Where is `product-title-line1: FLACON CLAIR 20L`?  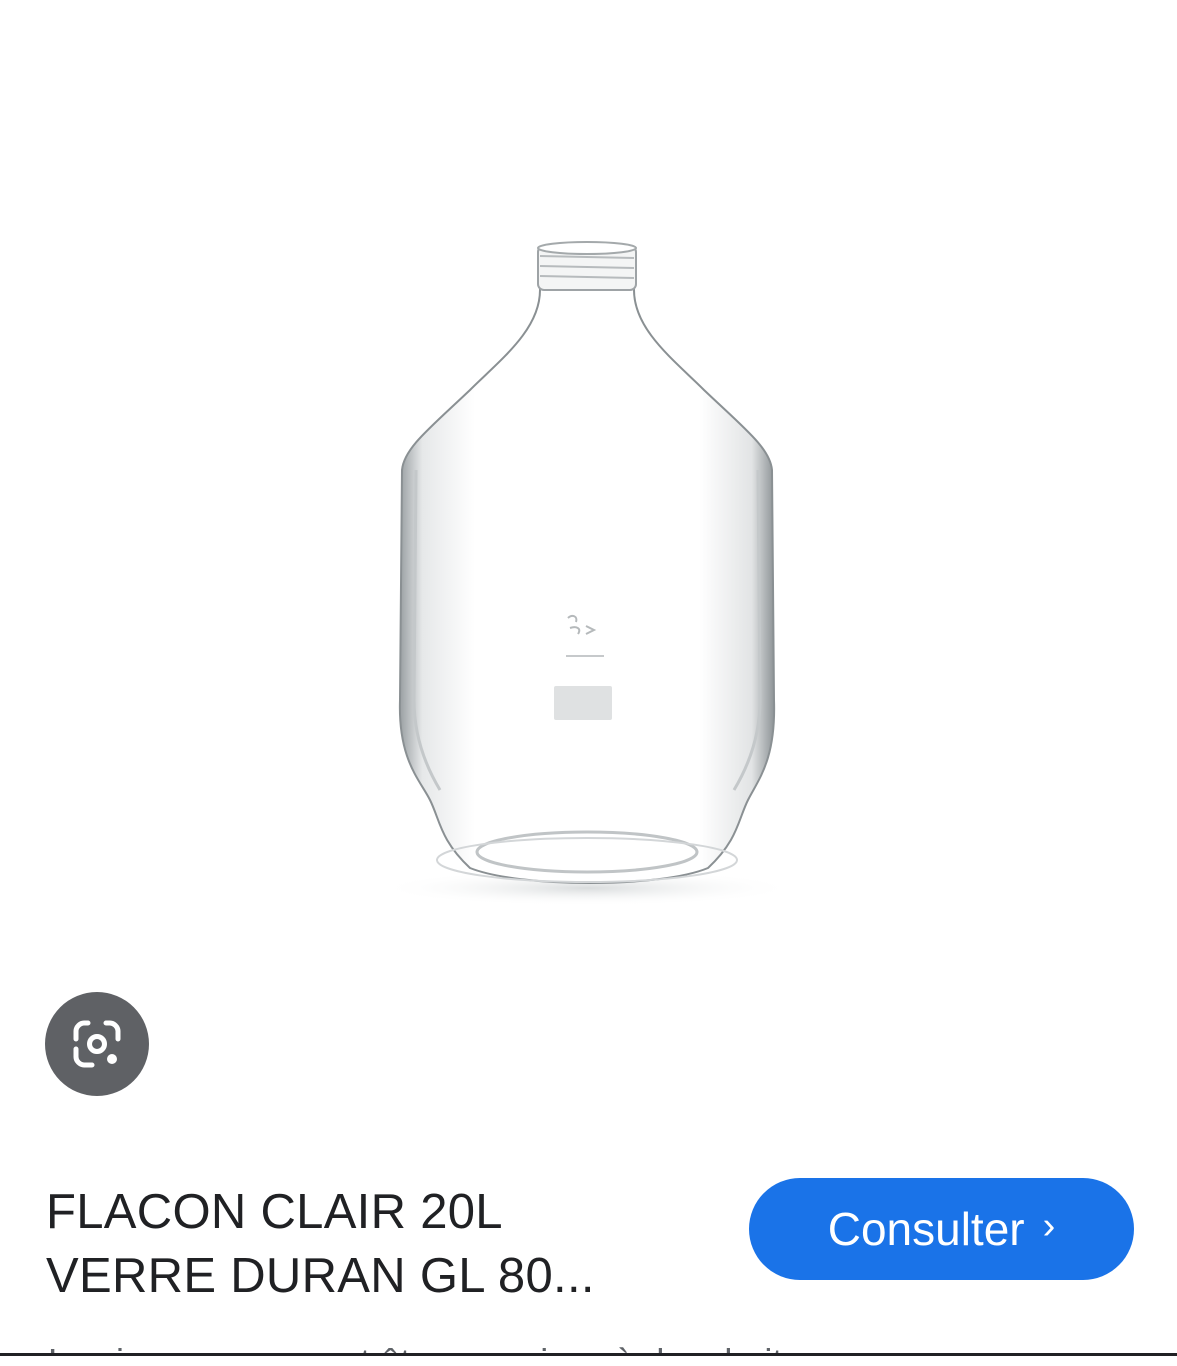 product-title-line1: FLACON CLAIR 20L is located at coordinates (274, 1212).